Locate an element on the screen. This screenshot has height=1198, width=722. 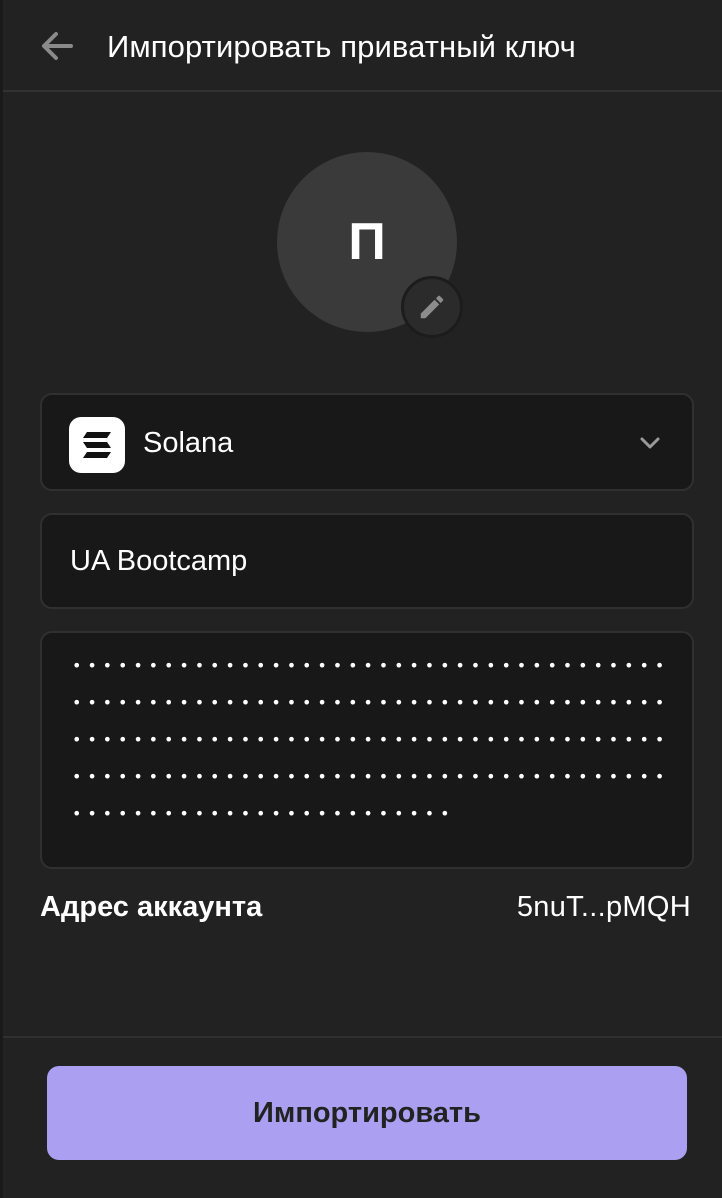
back-button is located at coordinates (57, 46).